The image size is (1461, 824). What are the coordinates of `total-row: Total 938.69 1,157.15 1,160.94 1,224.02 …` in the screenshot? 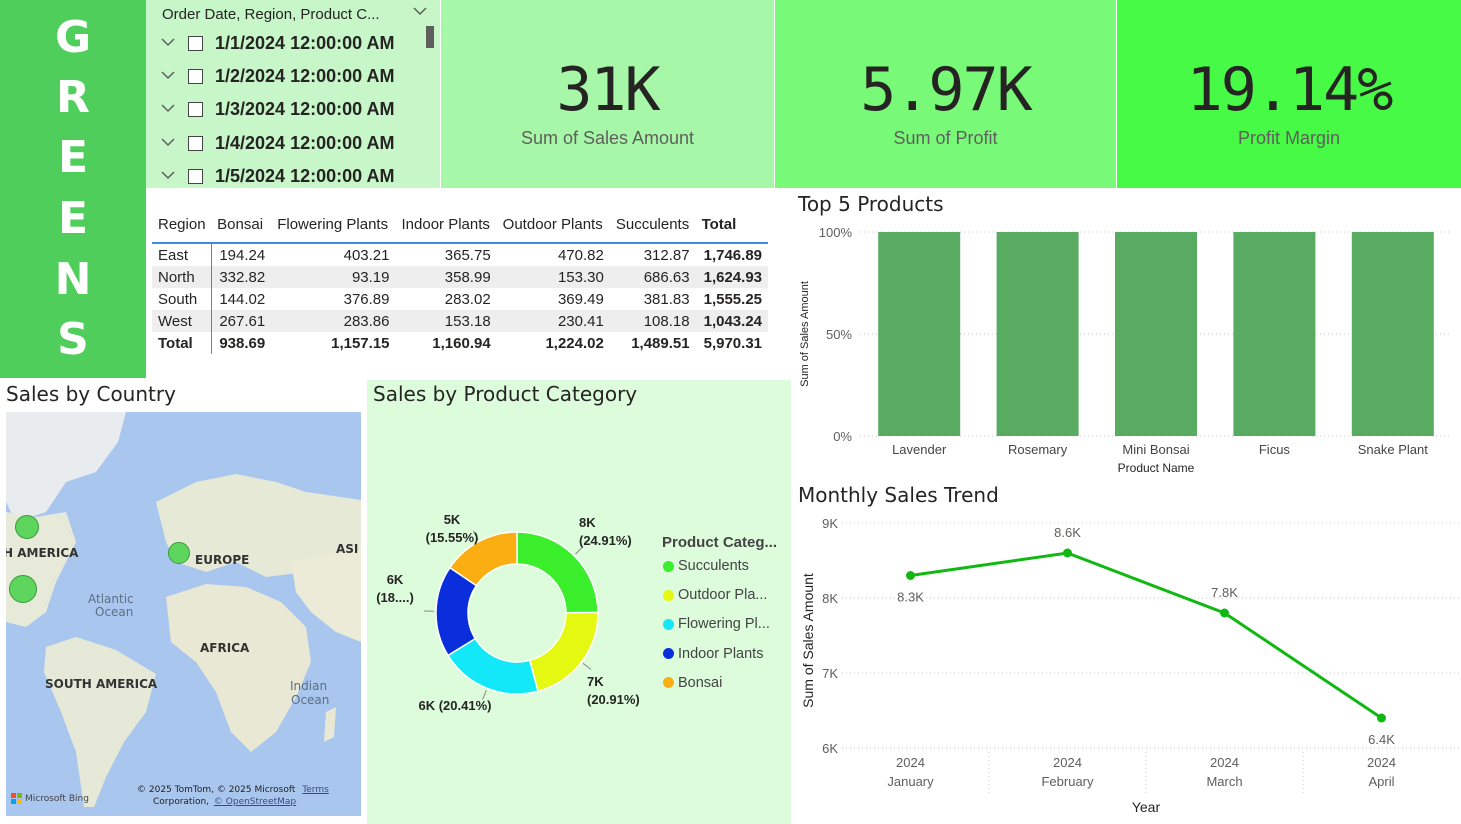 It's located at (460, 343).